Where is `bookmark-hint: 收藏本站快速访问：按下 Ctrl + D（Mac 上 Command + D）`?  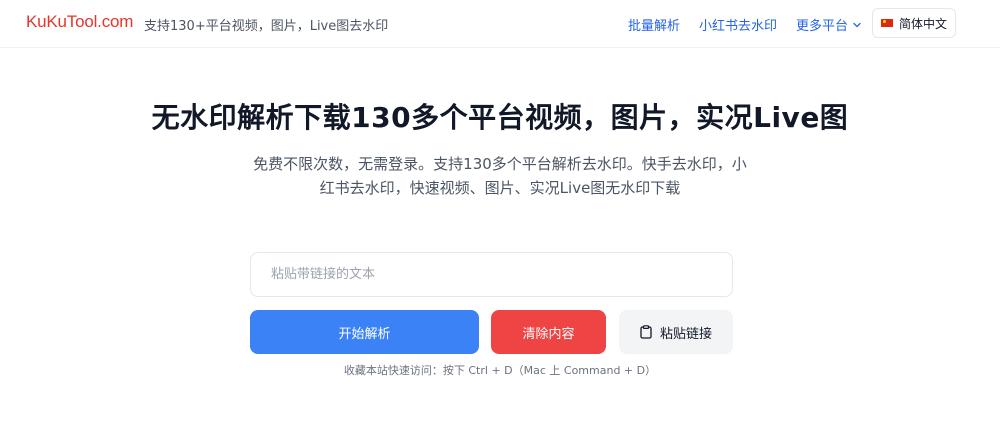
bookmark-hint: 收藏本站快速访问：按下 Ctrl + D（Mac 上 Command + D） is located at coordinates (500, 370).